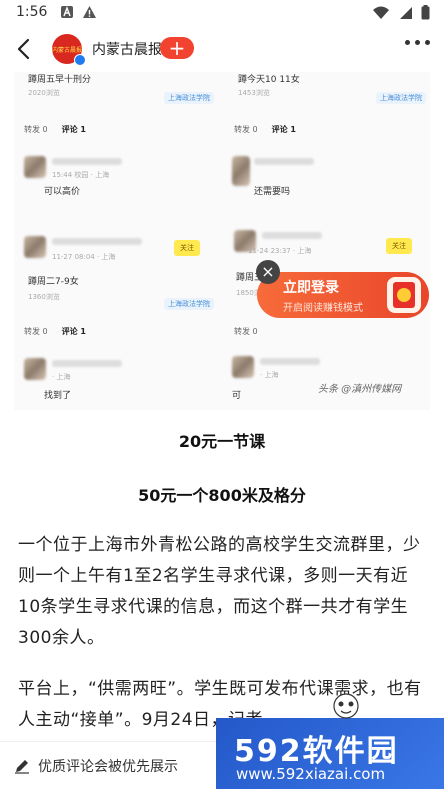  I want to click on post-text: 蹲周二7-9女, so click(53, 282).